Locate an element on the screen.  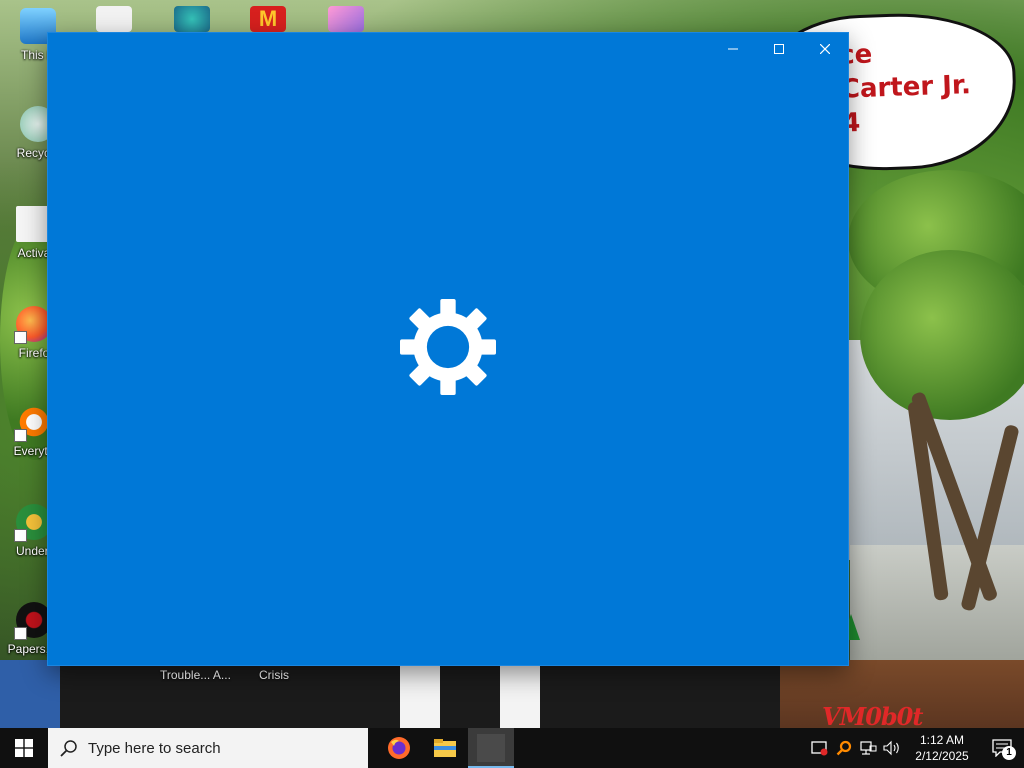
minimize-button is located at coordinates (733, 49).